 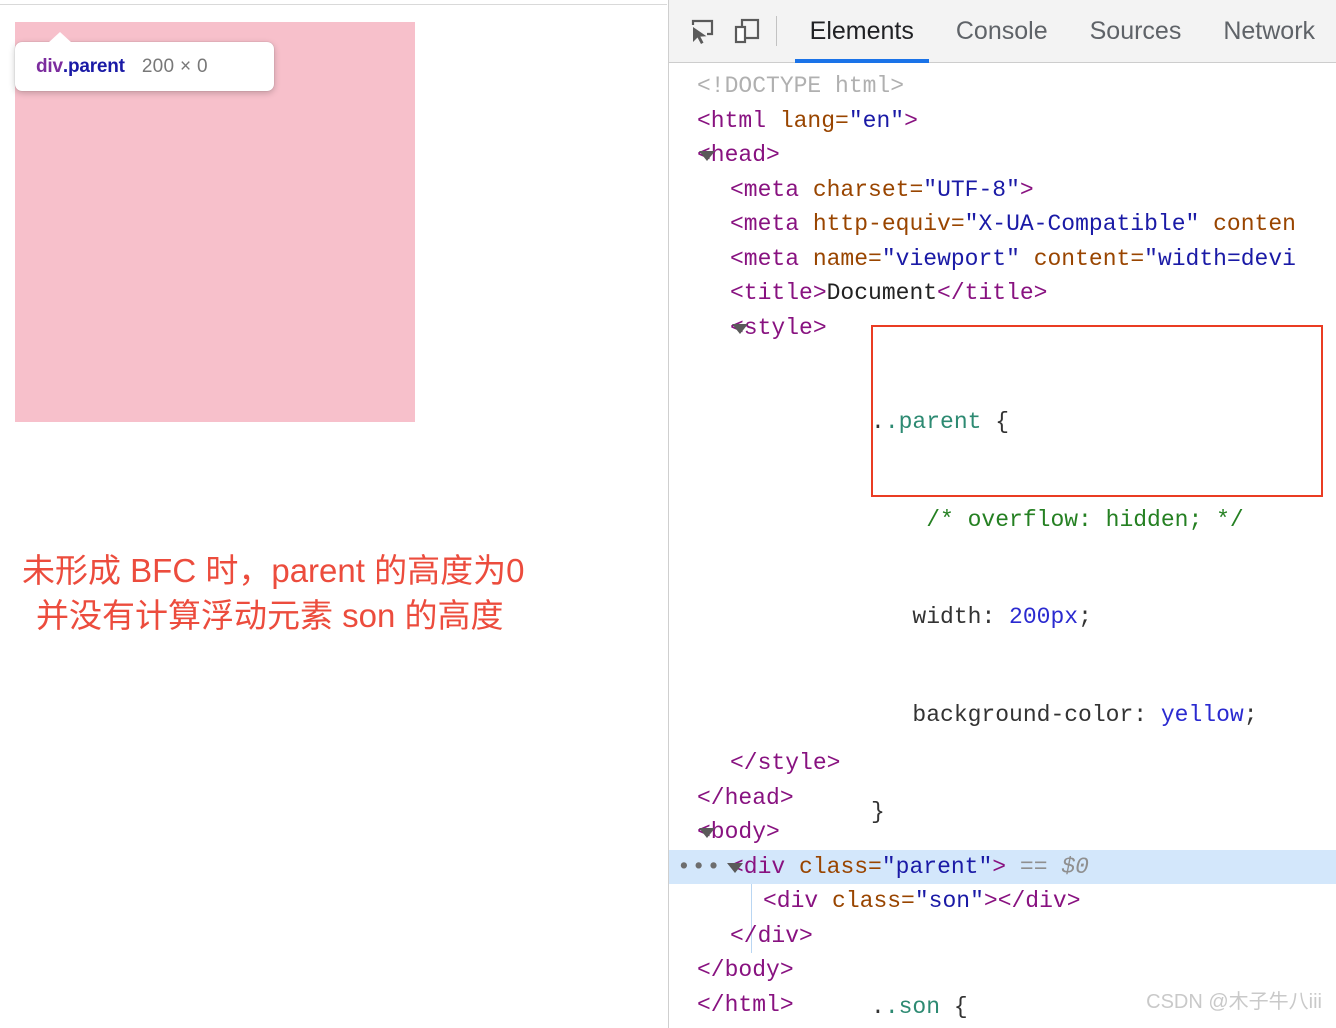 I want to click on tab-sources: Sources, so click(x=1136, y=31).